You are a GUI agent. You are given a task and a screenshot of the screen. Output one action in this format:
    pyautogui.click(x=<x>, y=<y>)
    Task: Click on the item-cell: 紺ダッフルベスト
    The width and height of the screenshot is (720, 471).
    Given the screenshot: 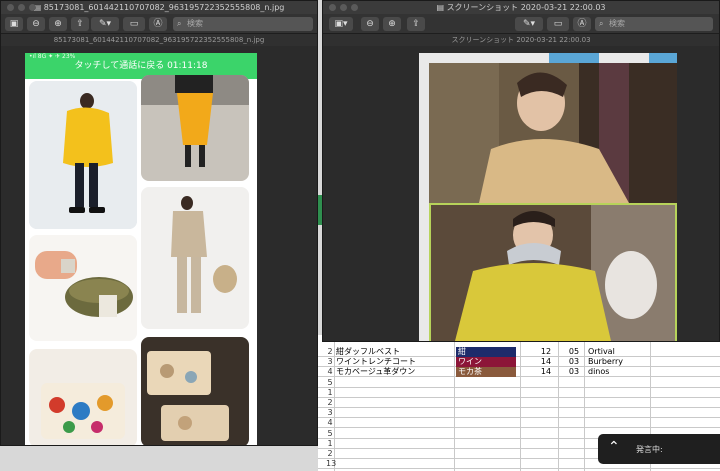 What is the action you would take?
    pyautogui.click(x=395, y=352)
    